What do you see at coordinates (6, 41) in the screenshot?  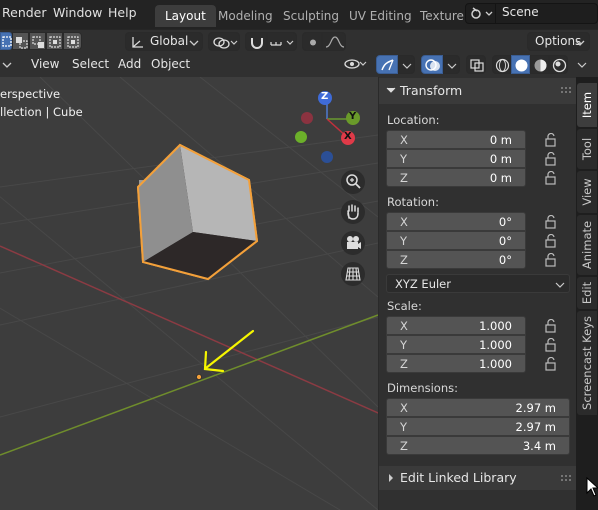 I see `select-mode-new-button` at bounding box center [6, 41].